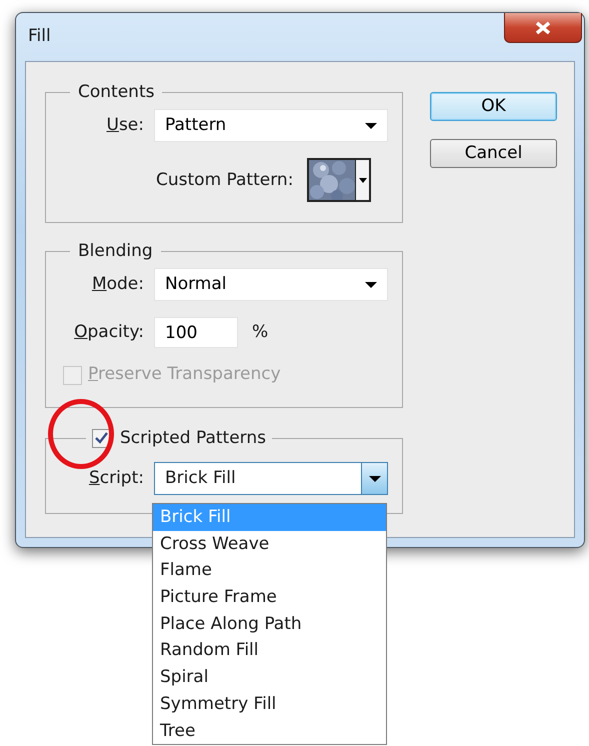  I want to click on field-label: Opacity:, so click(109, 332).